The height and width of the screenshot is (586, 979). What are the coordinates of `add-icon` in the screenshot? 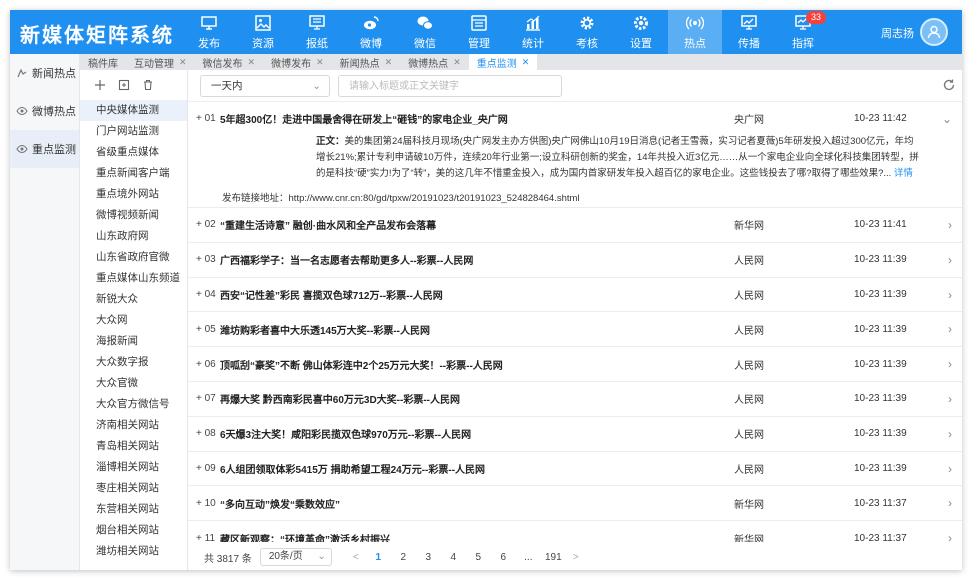 It's located at (100, 85).